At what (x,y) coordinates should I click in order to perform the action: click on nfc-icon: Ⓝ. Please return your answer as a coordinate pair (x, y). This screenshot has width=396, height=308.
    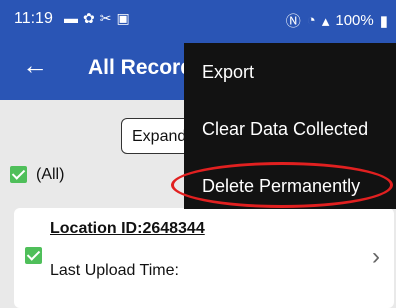
    Looking at the image, I should click on (293, 21).